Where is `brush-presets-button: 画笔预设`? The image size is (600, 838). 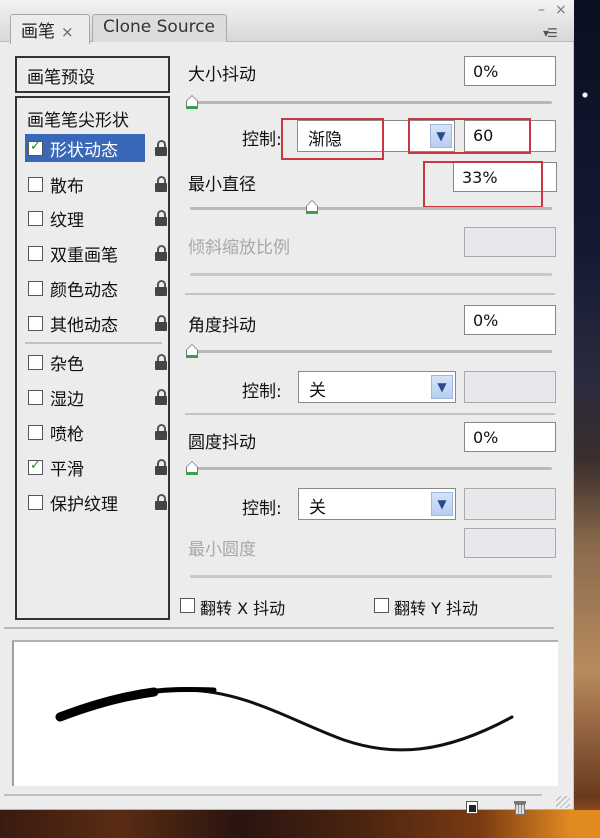
brush-presets-button: 画笔预设 is located at coordinates (92, 74).